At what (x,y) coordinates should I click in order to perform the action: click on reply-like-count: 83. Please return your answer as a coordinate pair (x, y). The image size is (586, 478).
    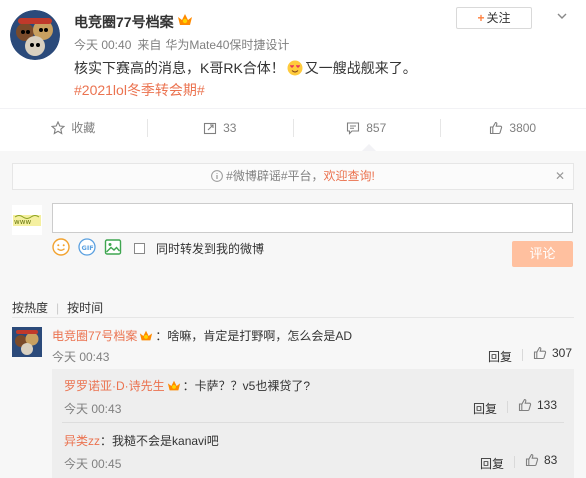
    Looking at the image, I should click on (551, 460).